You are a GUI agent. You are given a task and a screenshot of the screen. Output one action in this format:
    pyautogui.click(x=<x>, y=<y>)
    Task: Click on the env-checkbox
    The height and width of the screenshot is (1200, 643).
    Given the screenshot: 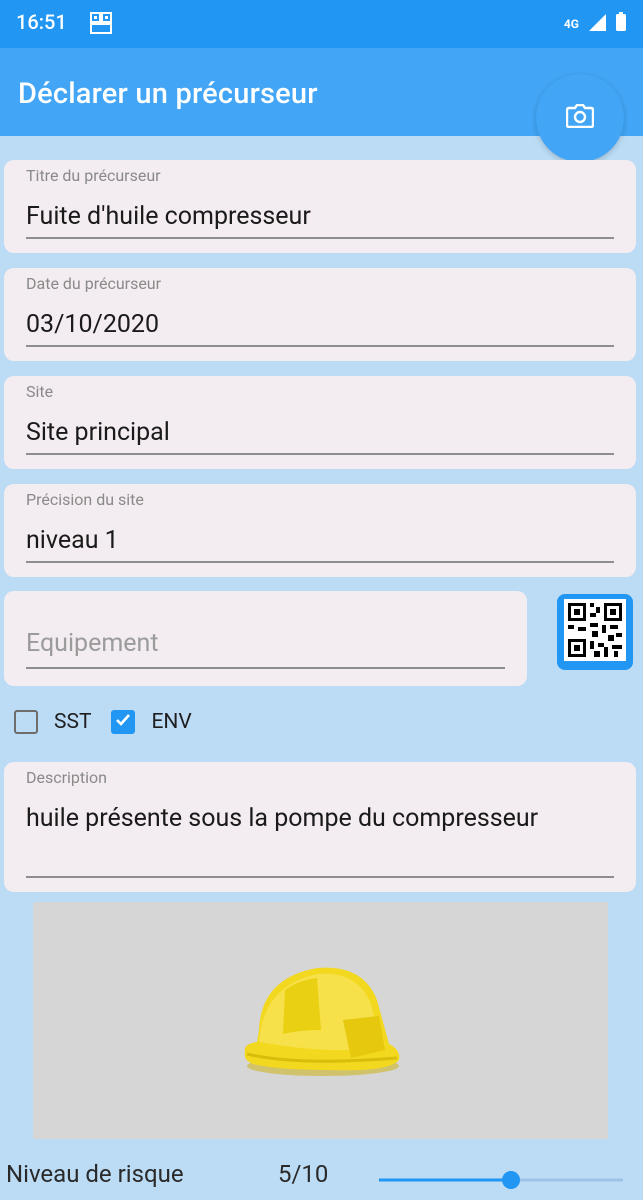 What is the action you would take?
    pyautogui.click(x=123, y=722)
    